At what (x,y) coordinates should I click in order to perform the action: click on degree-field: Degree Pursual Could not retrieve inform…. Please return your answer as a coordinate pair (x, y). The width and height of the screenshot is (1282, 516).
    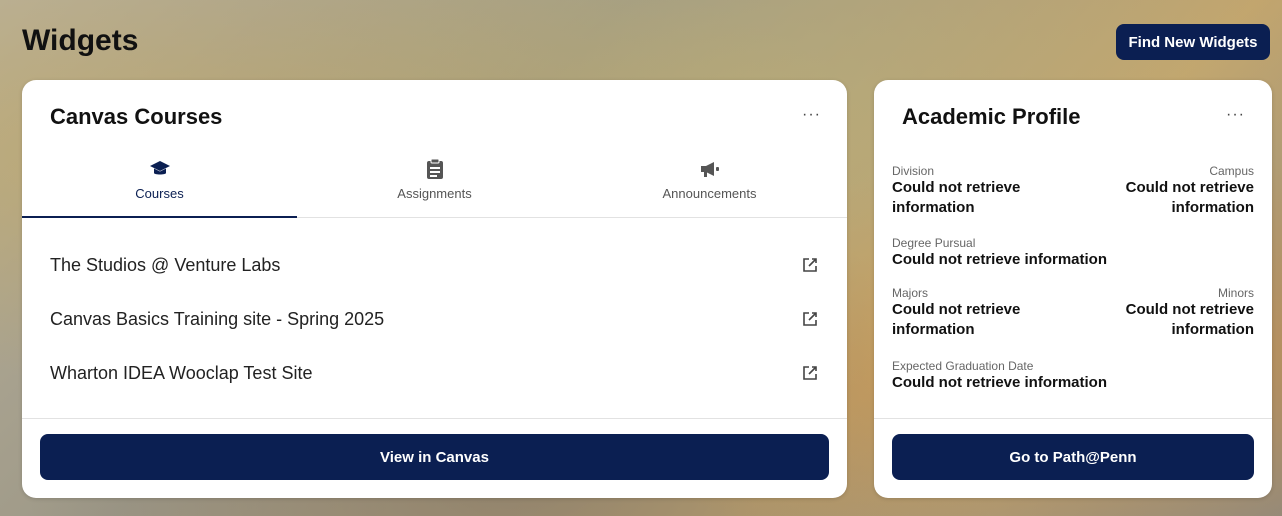
    Looking at the image, I should click on (1073, 253).